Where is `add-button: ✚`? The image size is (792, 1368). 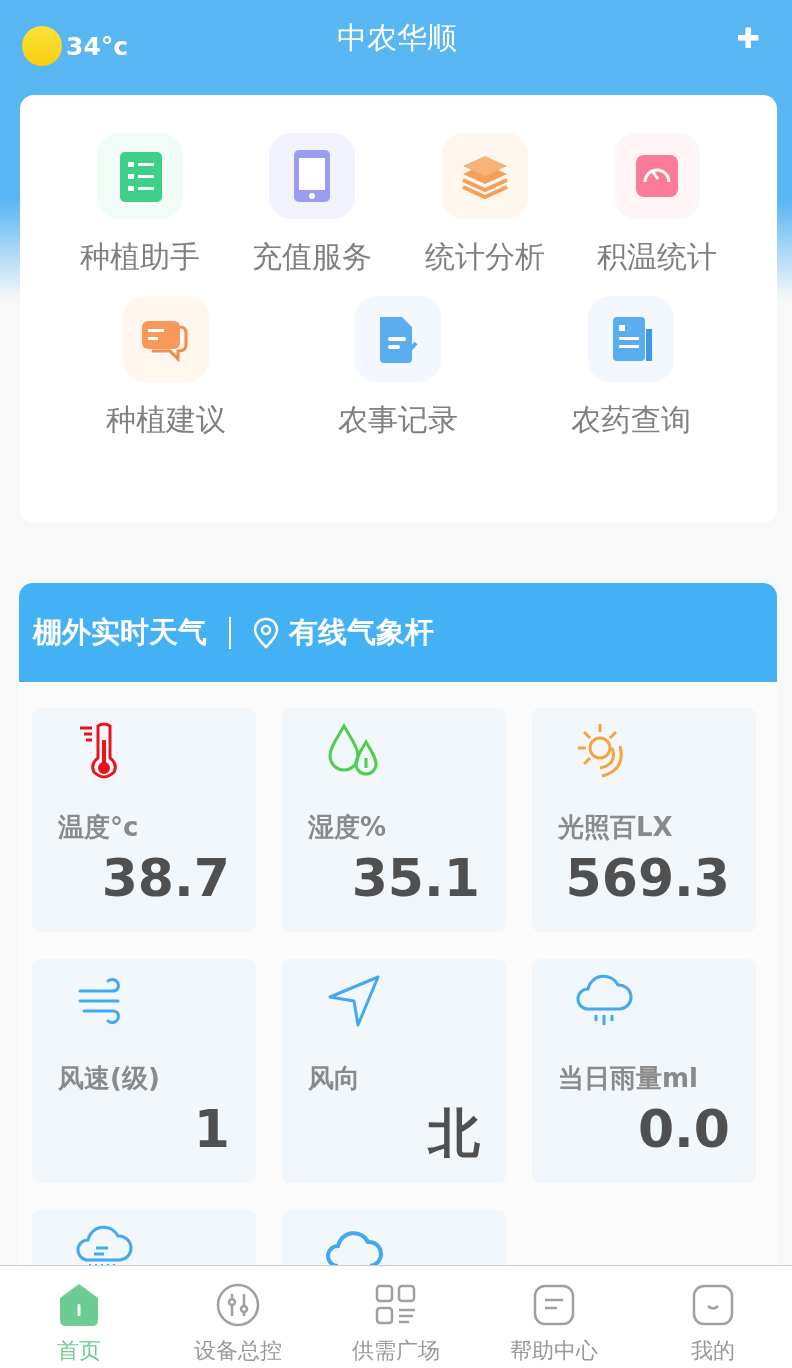 add-button: ✚ is located at coordinates (692, 38).